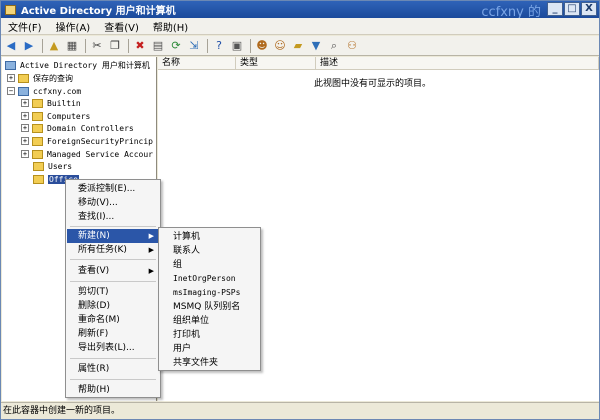 This screenshot has height=420, width=600. What do you see at coordinates (197, 63) in the screenshot?
I see `column-header-name: 名称` at bounding box center [197, 63].